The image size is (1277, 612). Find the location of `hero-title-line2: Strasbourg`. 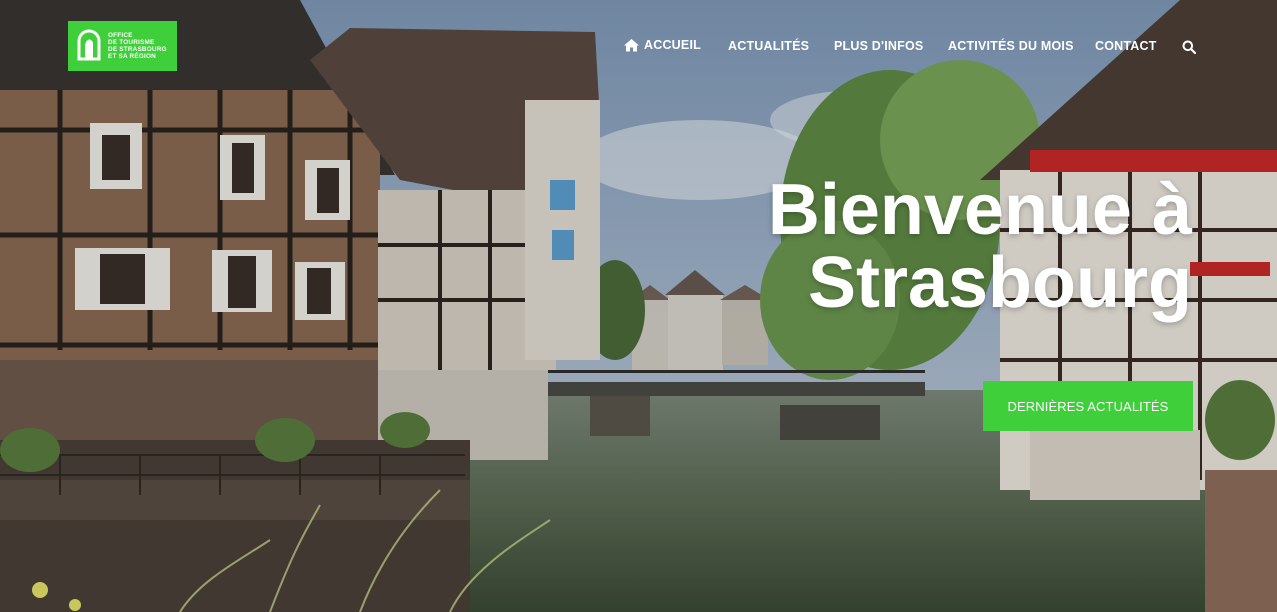

hero-title-line2: Strasbourg is located at coordinates (999, 283).